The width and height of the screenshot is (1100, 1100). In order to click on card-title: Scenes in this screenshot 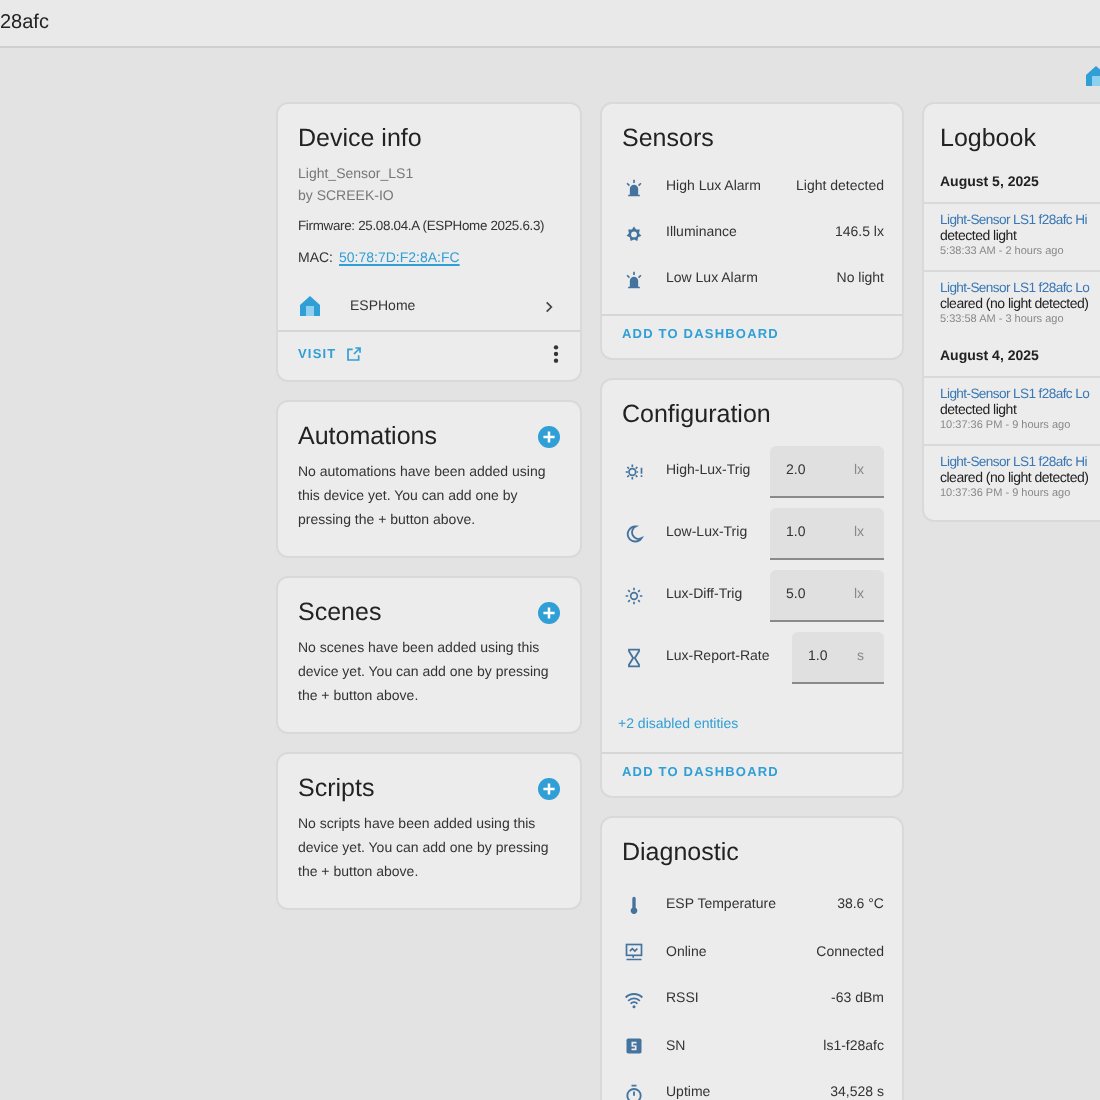, I will do `click(340, 612)`.